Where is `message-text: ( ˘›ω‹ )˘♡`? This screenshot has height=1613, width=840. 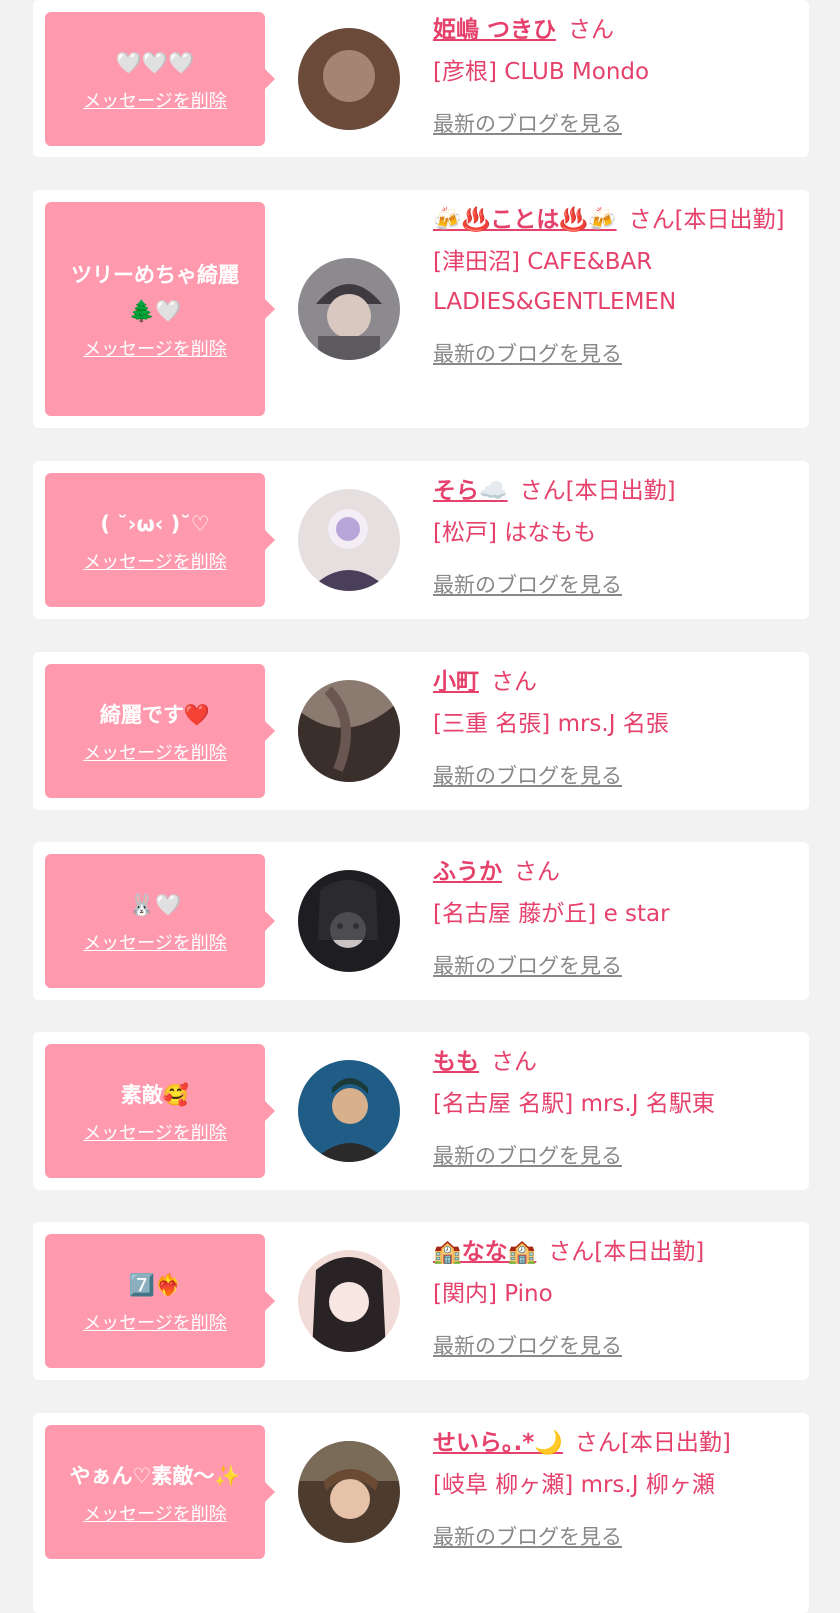
message-text: ( ˘›ω‹ )˘♡ is located at coordinates (155, 524).